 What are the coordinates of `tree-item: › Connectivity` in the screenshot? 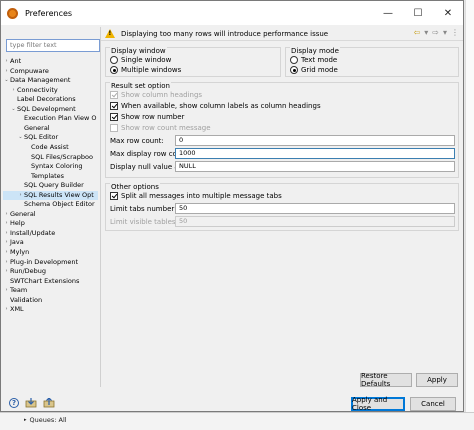 It's located at (50, 90).